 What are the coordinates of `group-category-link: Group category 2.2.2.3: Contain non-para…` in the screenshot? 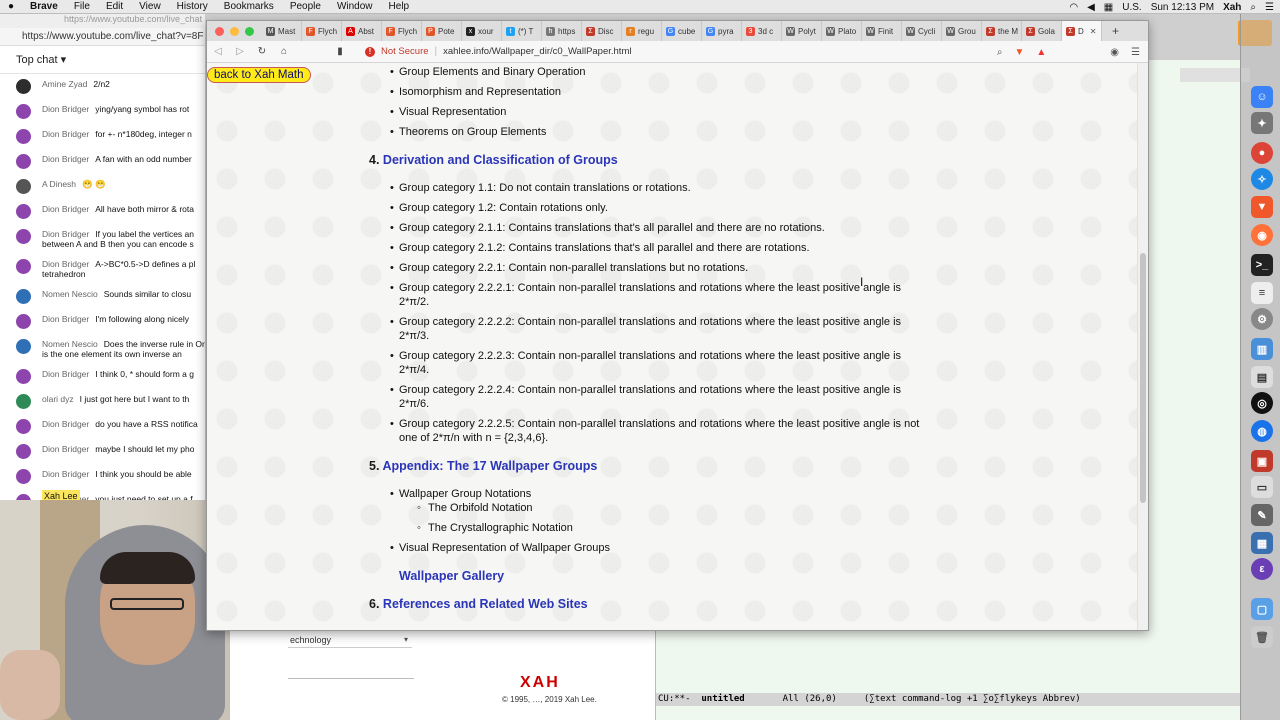 It's located at (650, 363).